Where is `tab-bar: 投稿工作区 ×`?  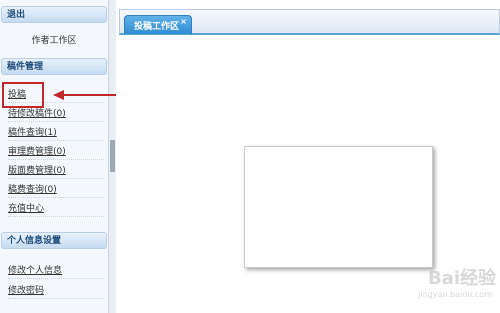 tab-bar: 投稿工作区 × is located at coordinates (309, 22).